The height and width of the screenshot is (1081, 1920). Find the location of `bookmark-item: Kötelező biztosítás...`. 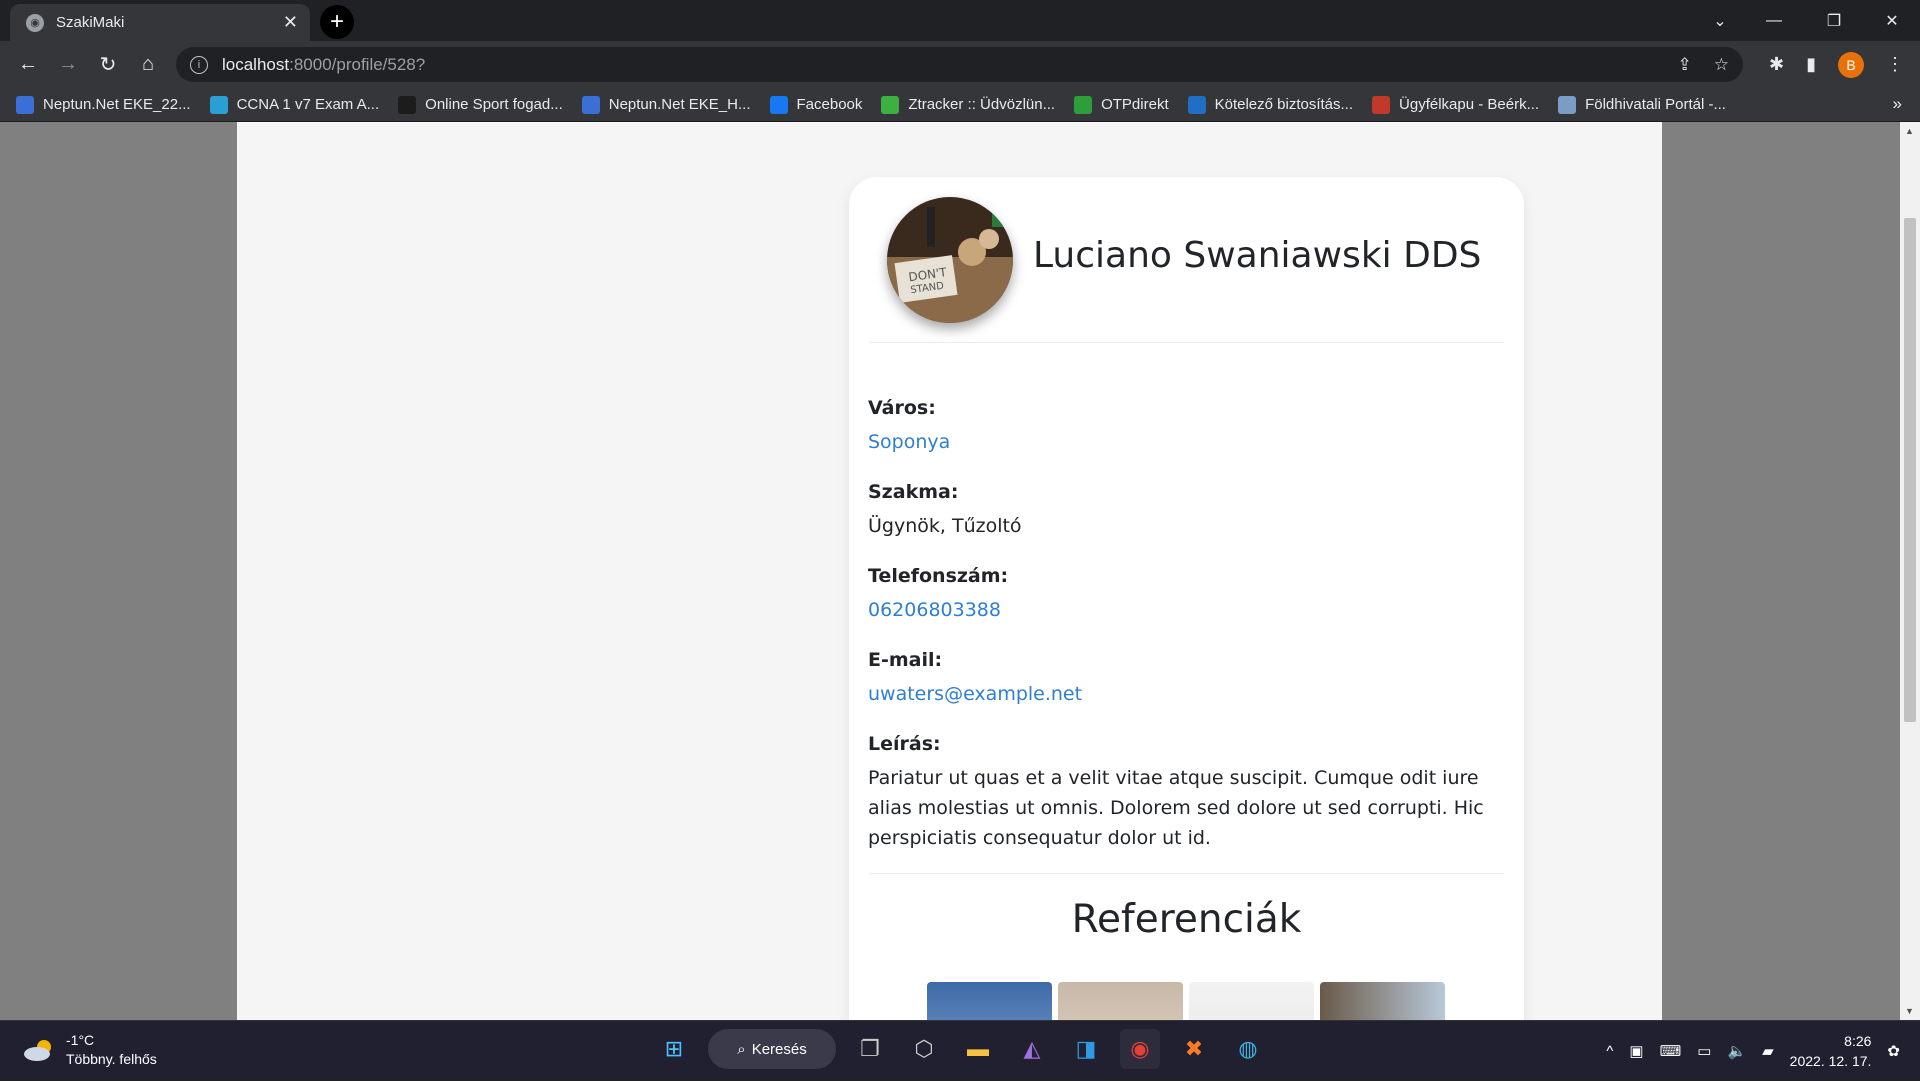

bookmark-item: Kötelező biztosítás... is located at coordinates (1270, 104).